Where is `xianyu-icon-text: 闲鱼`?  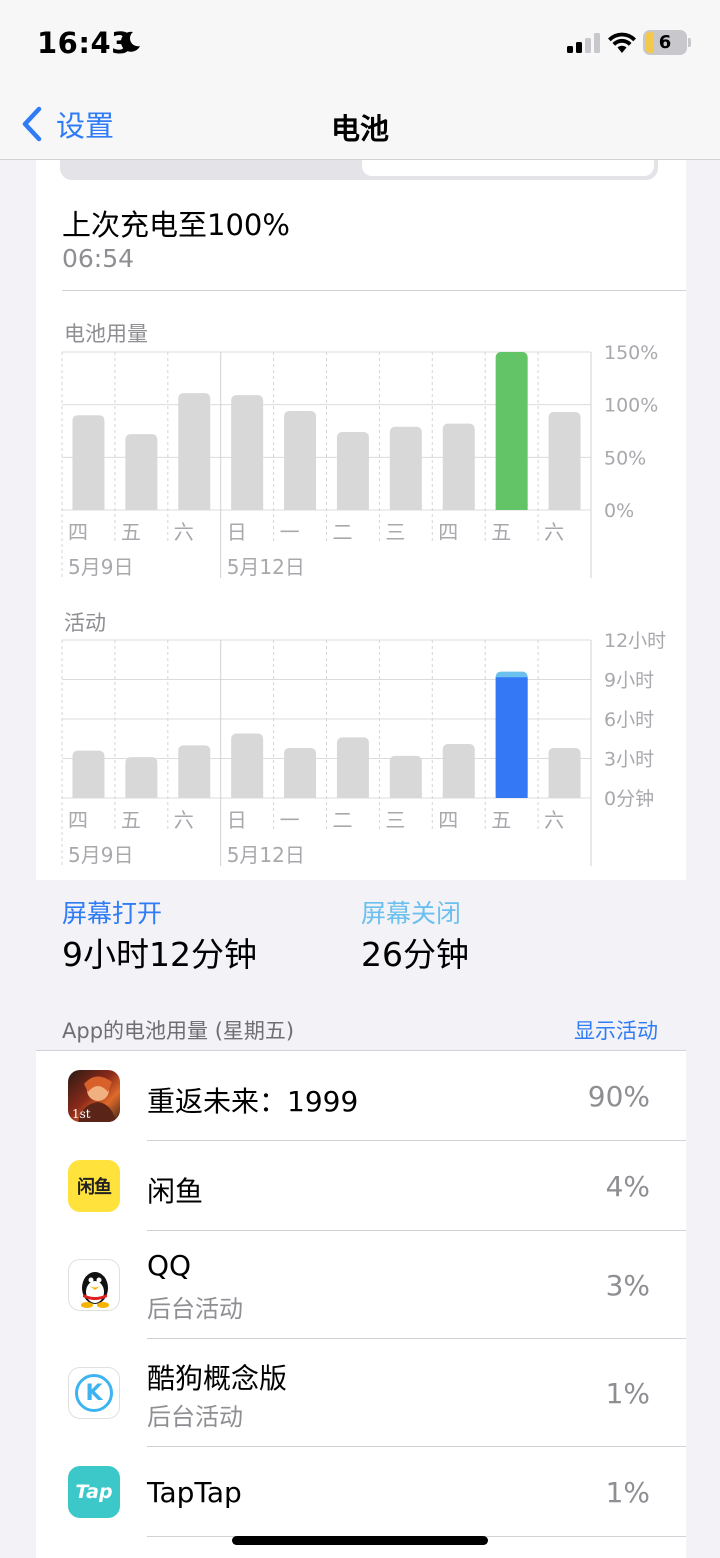
xianyu-icon-text: 闲鱼 is located at coordinates (94, 1187).